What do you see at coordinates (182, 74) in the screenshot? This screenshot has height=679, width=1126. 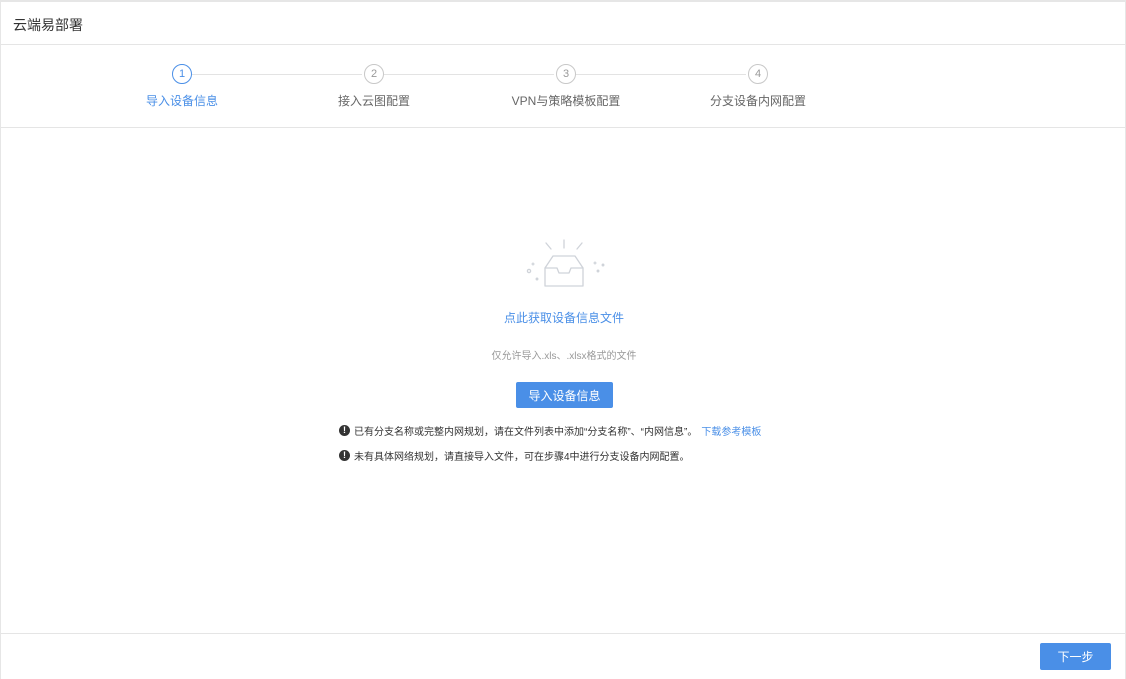 I see `step-1-circle: 1` at bounding box center [182, 74].